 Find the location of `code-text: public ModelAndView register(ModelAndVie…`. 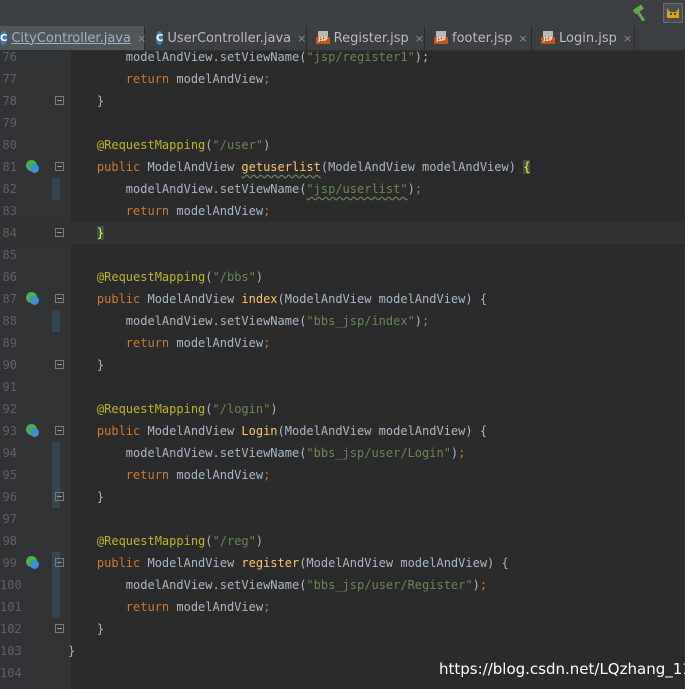

code-text: public ModelAndView register(ModelAndVie… is located at coordinates (288, 563).